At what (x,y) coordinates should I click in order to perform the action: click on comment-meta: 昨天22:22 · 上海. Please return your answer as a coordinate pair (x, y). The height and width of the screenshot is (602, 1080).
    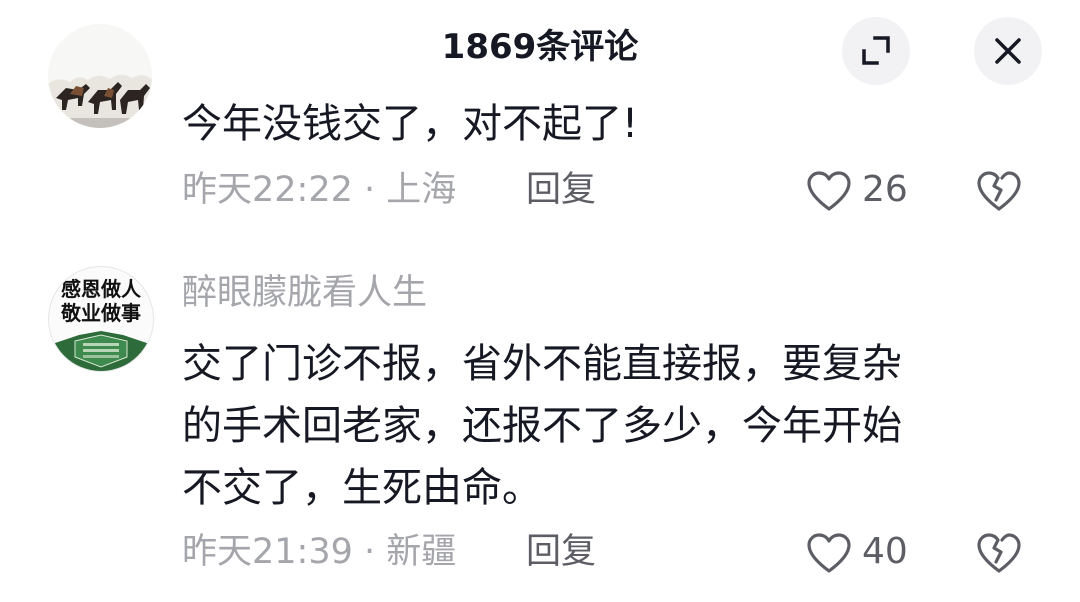
    Looking at the image, I should click on (319, 190).